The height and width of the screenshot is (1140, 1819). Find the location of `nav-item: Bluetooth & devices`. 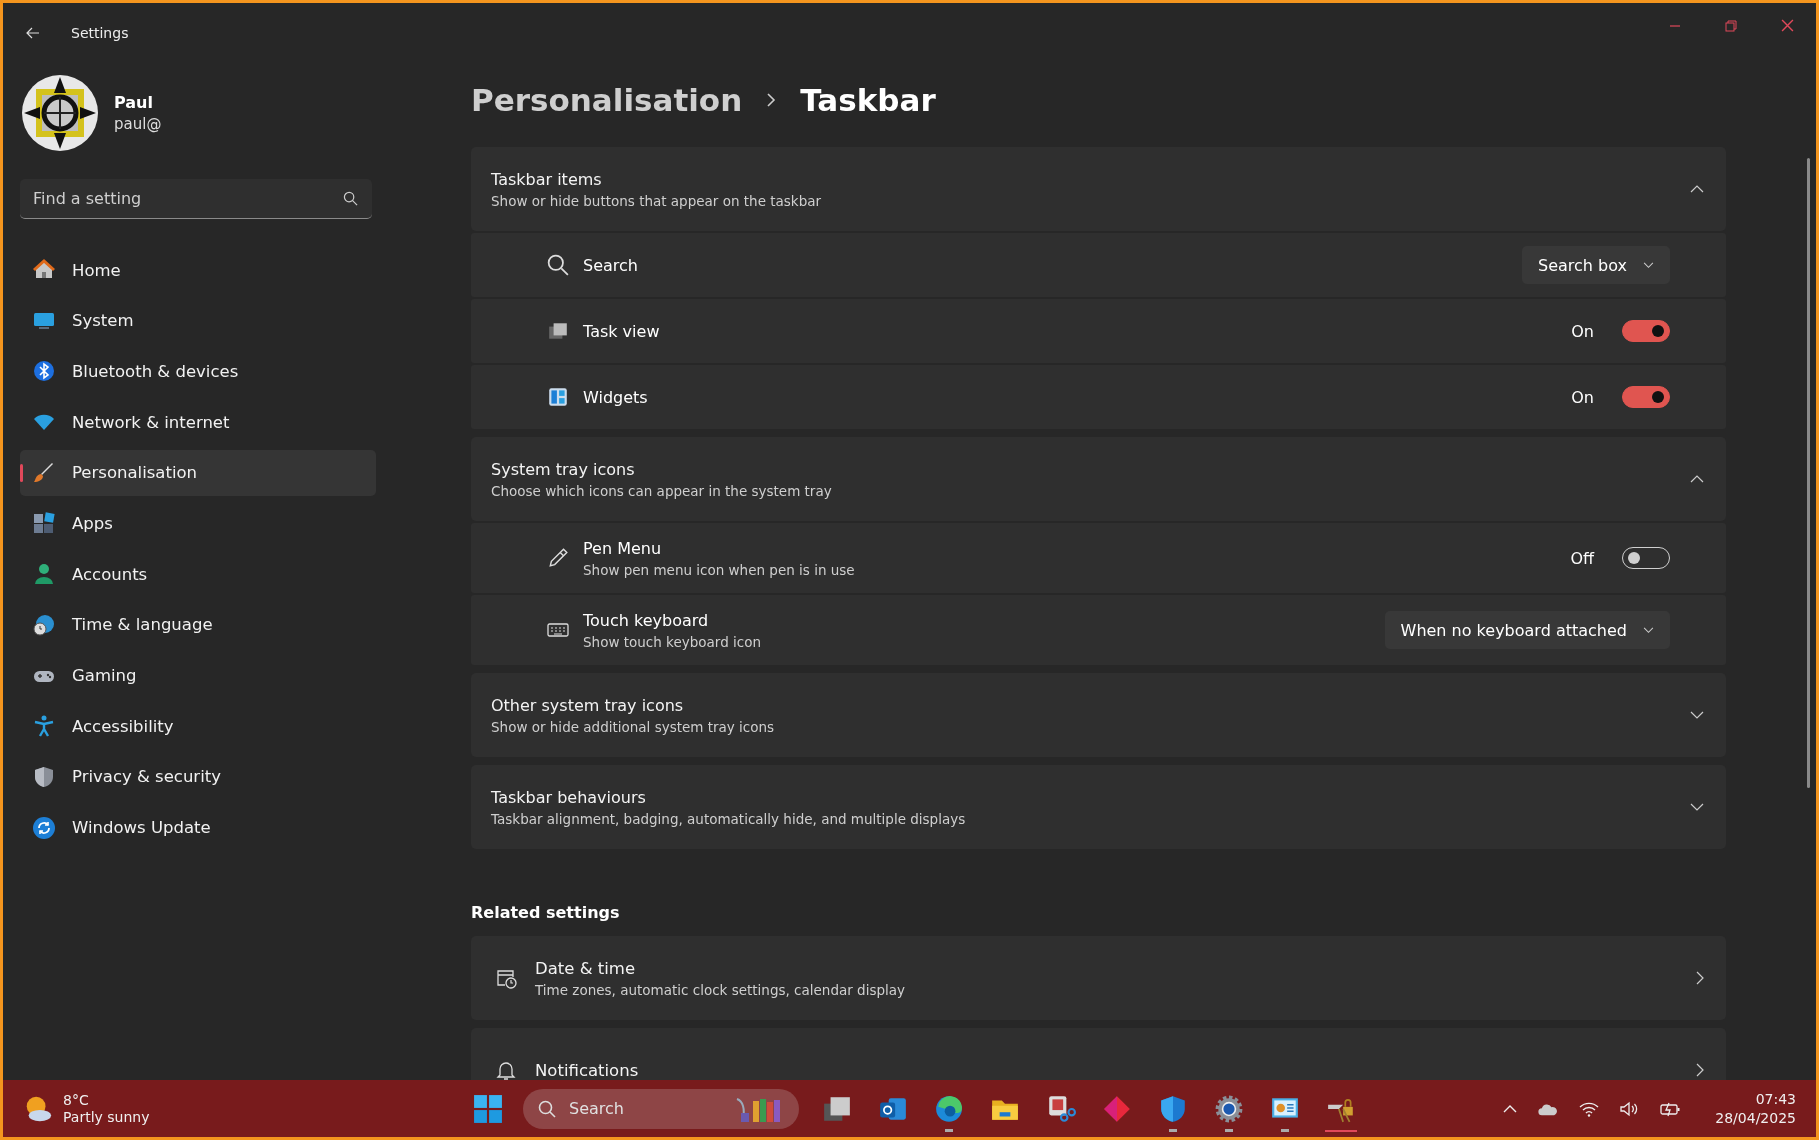

nav-item: Bluetooth & devices is located at coordinates (198, 371).